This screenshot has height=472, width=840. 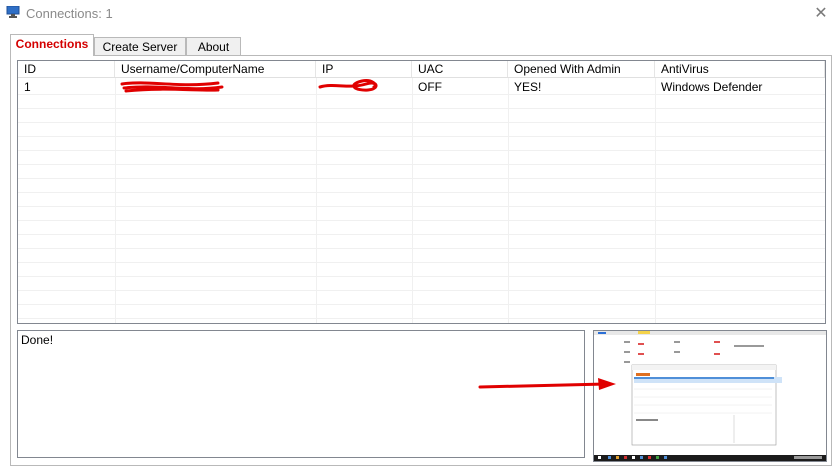 I want to click on column-header-admin: Opened With Admin, so click(x=581, y=69).